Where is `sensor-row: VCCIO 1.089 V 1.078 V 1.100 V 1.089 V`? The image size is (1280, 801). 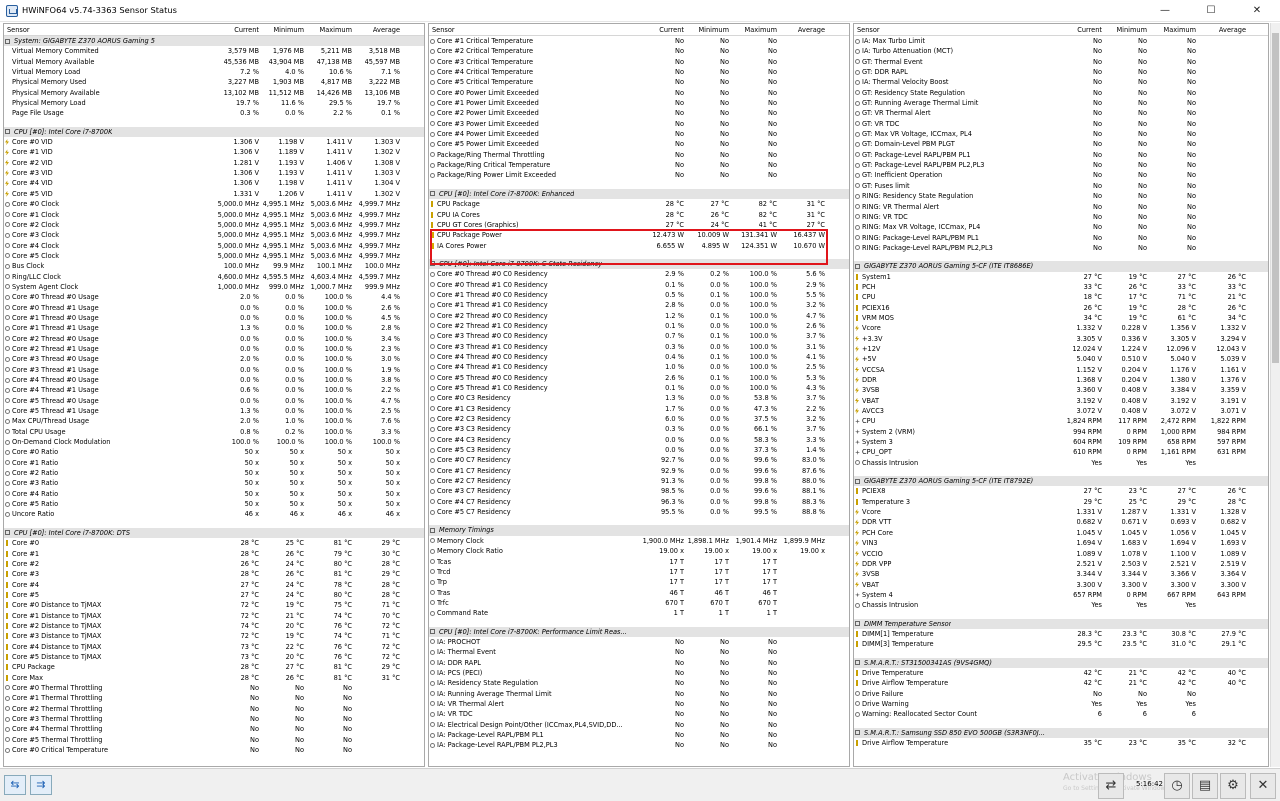
sensor-row: VCCIO 1.089 V 1.078 V 1.100 V 1.089 V is located at coordinates (1061, 554).